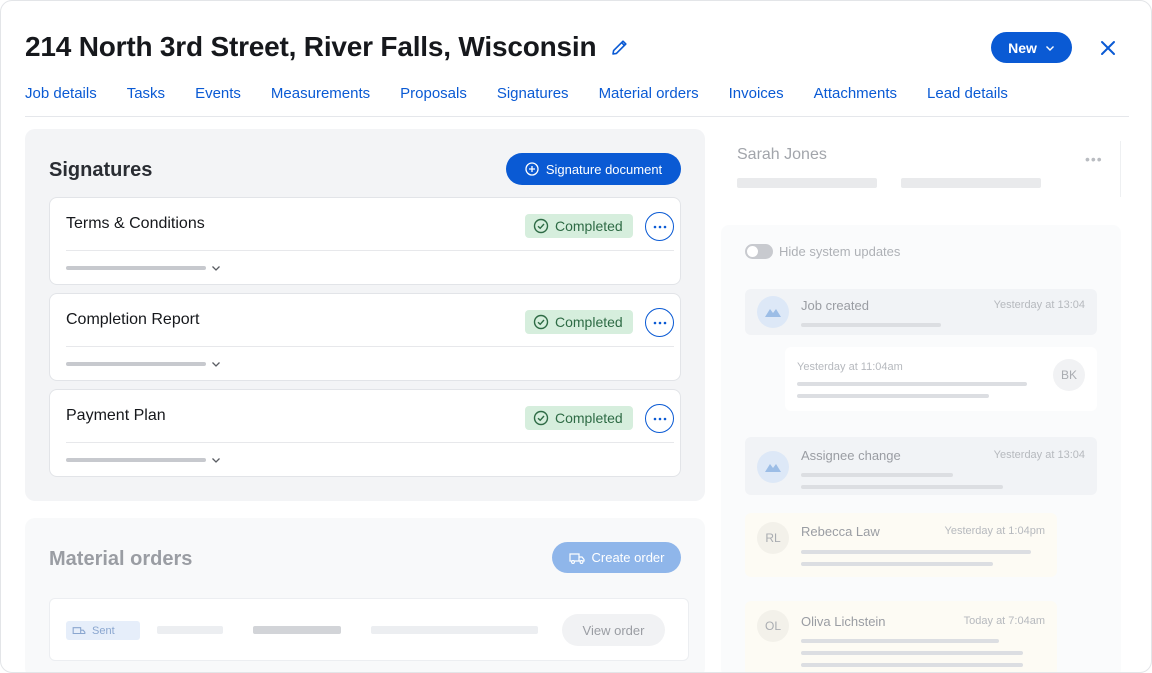 Image resolution: width=1152 pixels, height=673 pixels. Describe the element at coordinates (218, 93) in the screenshot. I see `tab-events: Events` at that location.